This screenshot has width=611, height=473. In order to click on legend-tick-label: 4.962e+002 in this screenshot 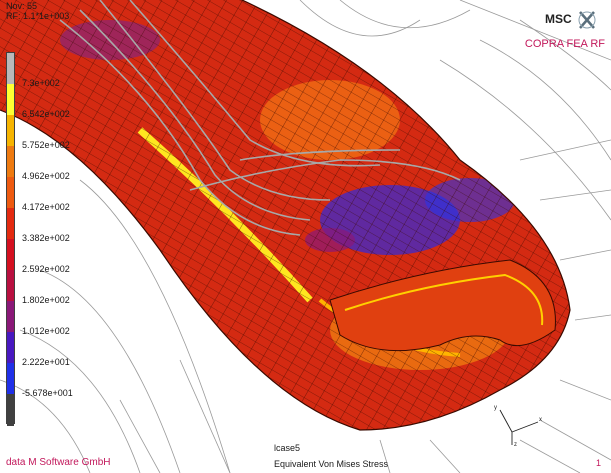, I will do `click(46, 176)`.